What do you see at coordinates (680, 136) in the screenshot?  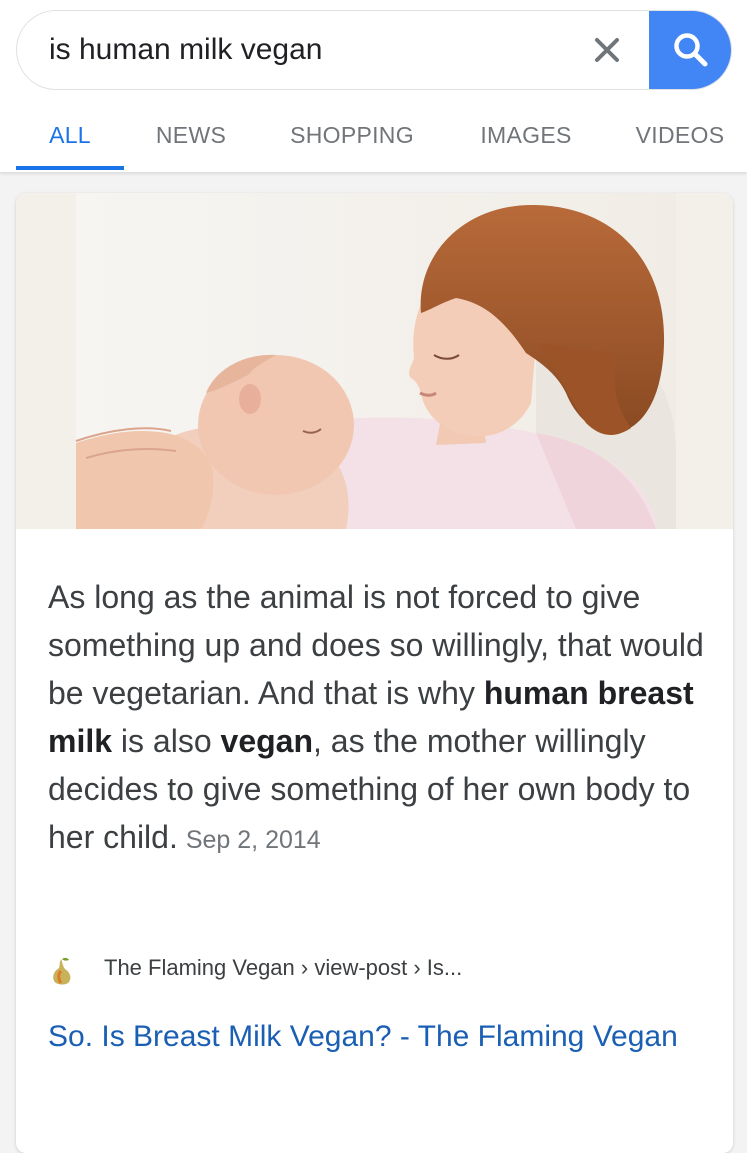 I see `tab-videos: VIDEOS` at bounding box center [680, 136].